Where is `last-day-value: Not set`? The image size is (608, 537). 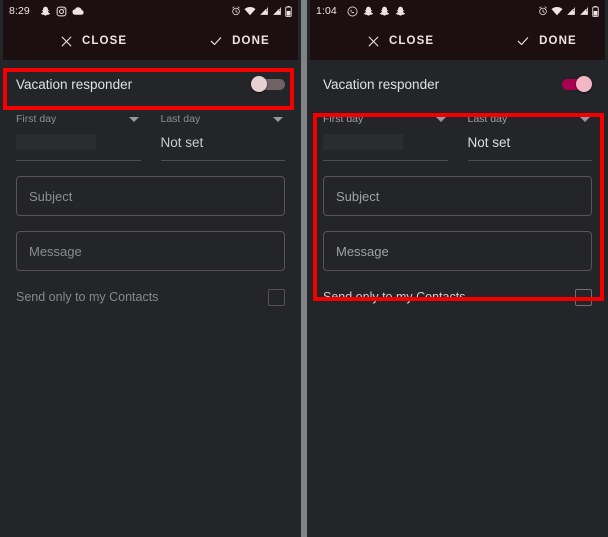 last-day-value: Not set is located at coordinates (222, 147).